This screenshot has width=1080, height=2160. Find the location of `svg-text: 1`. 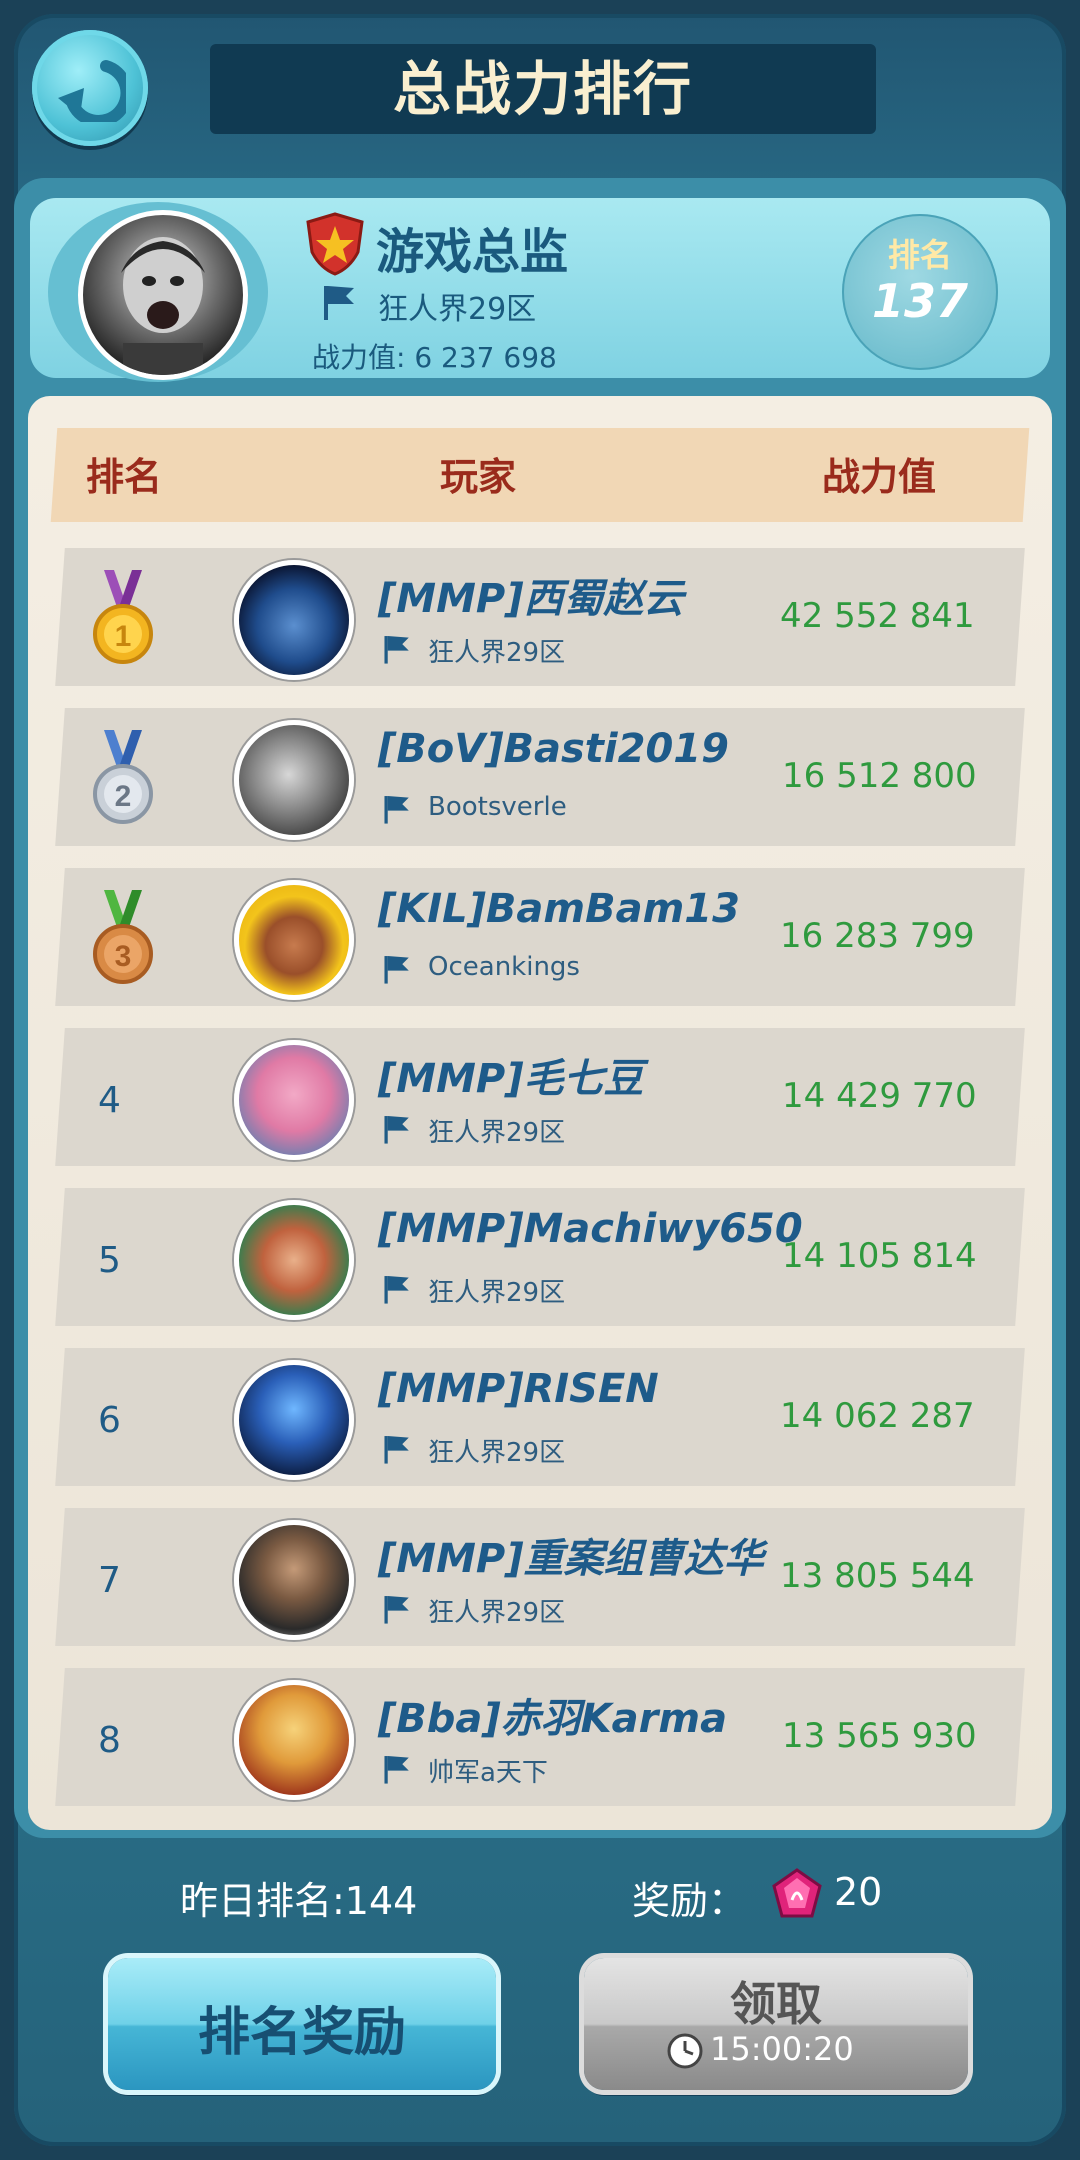

svg-text: 1 is located at coordinates (123, 636).